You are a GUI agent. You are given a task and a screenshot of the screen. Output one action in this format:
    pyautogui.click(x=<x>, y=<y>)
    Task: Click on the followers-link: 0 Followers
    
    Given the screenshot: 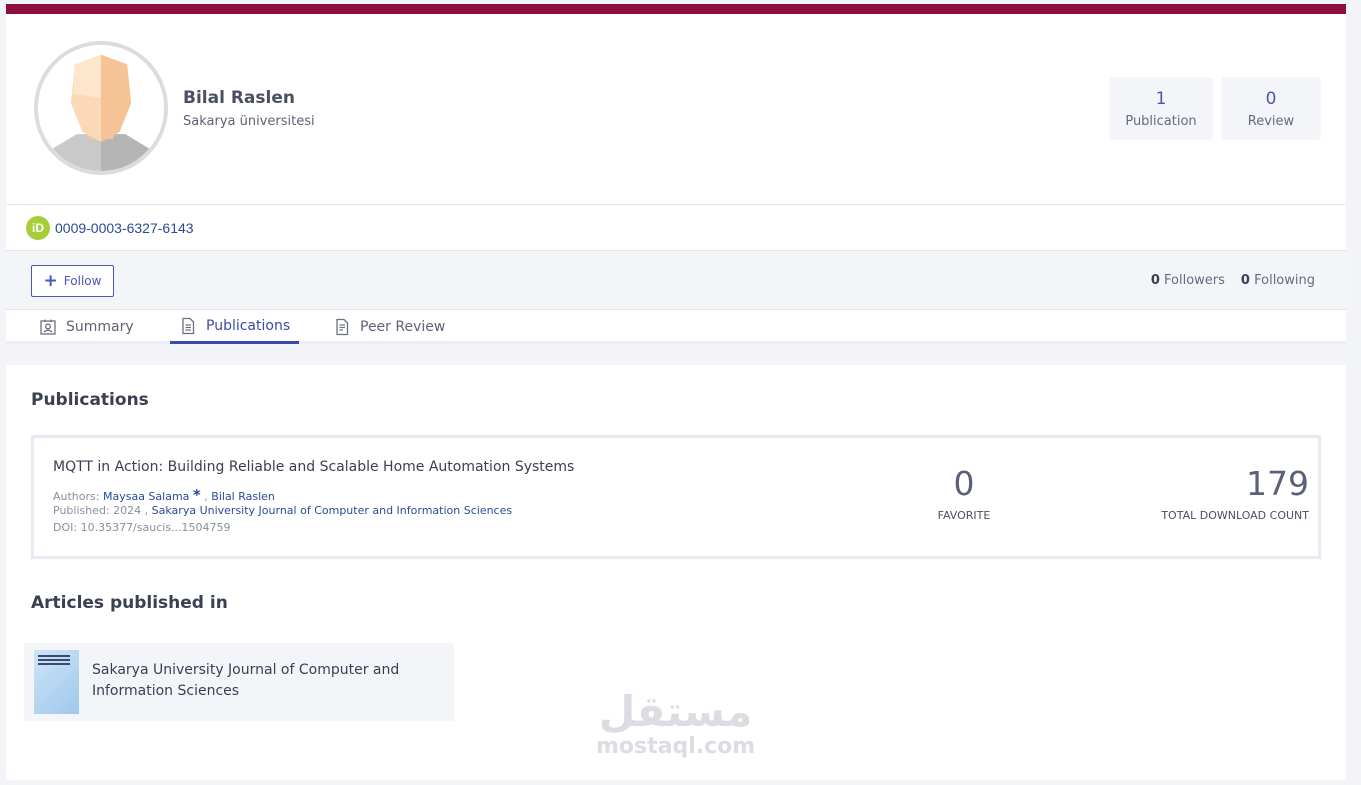 What is the action you would take?
    pyautogui.click(x=1188, y=280)
    